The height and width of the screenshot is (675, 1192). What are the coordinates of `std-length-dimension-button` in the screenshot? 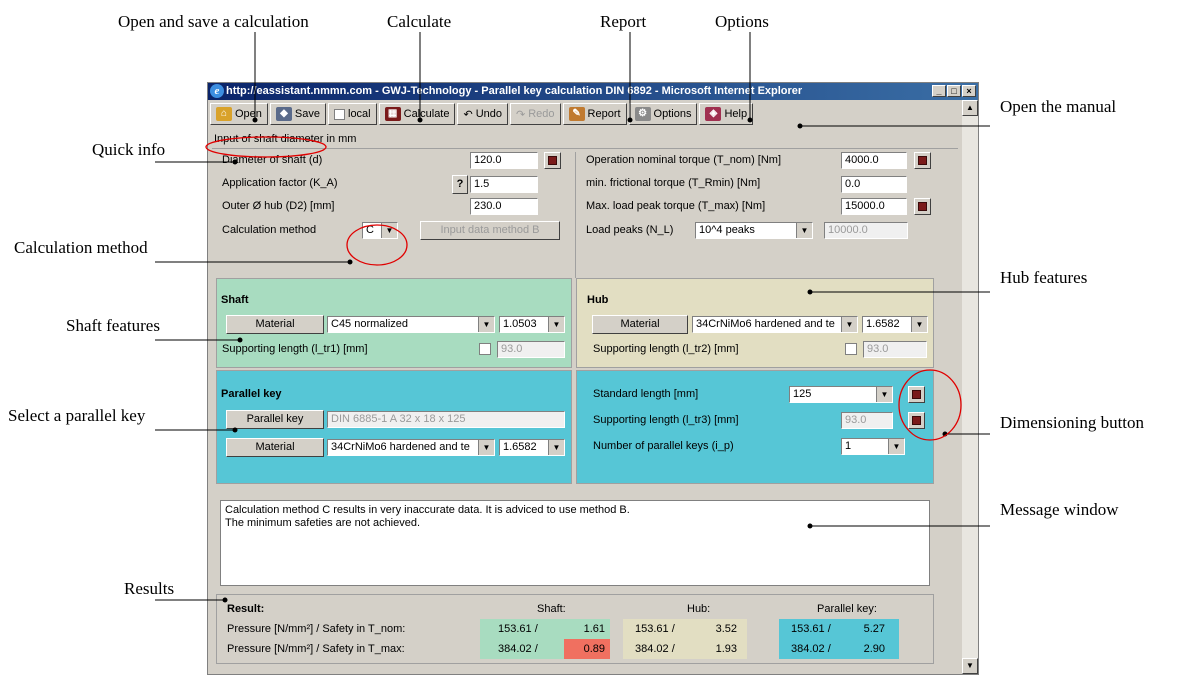 It's located at (916, 394).